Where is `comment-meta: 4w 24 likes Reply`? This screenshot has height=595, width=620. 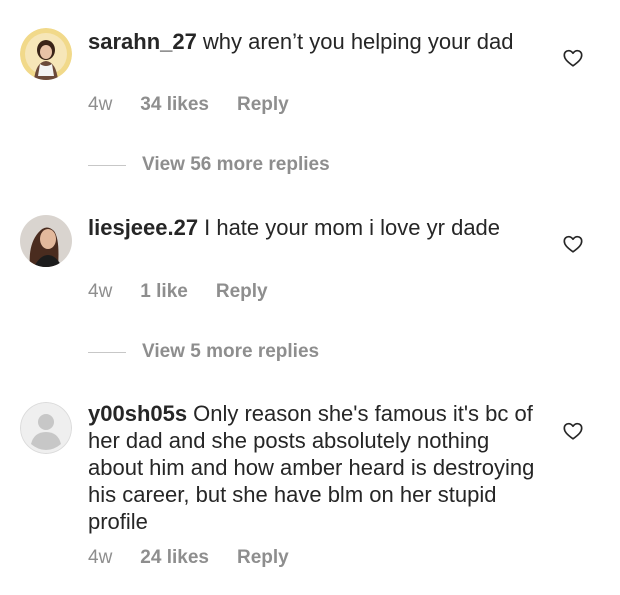
comment-meta: 4w 24 likes Reply is located at coordinates (188, 558).